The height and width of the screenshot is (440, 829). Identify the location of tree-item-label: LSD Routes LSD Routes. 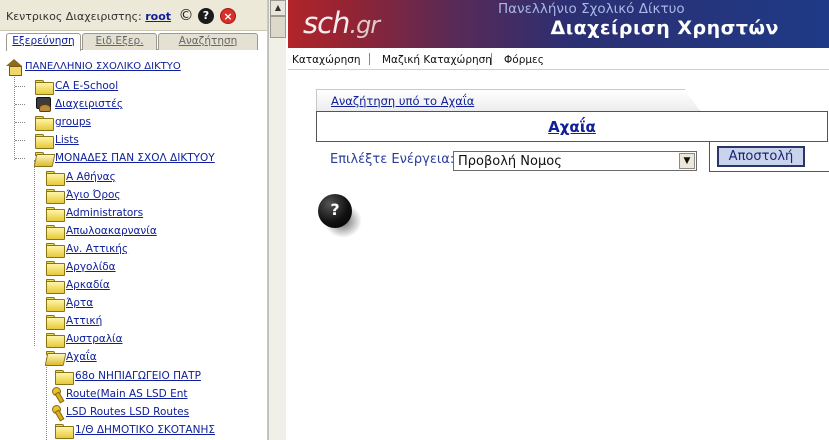
(128, 412).